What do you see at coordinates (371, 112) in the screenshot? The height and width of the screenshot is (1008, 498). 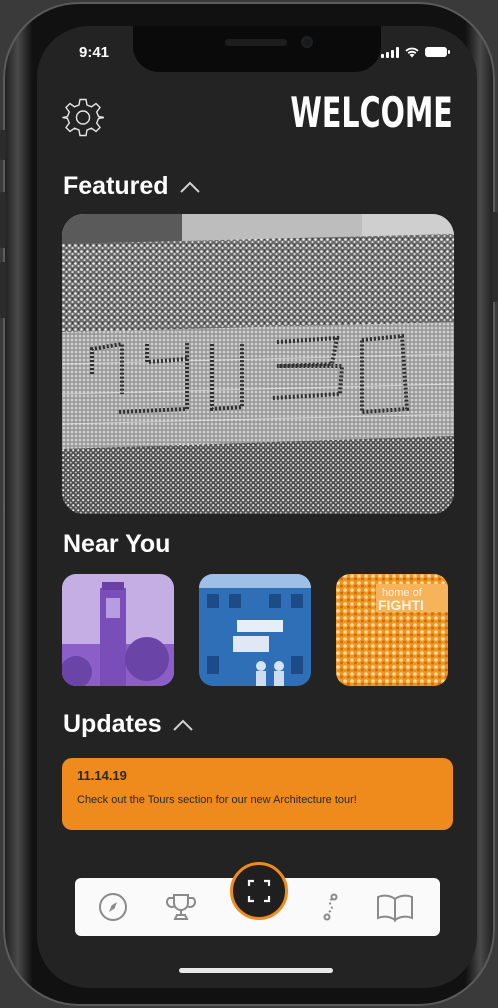 I see `page-title: WELCOME` at bounding box center [371, 112].